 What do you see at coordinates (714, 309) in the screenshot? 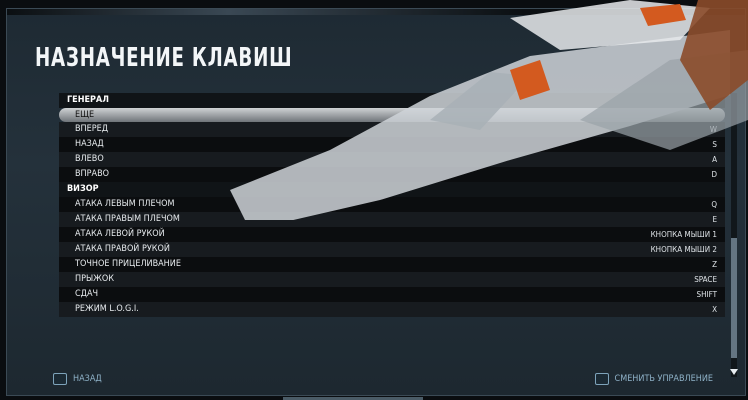
I see `binding-key: X` at bounding box center [714, 309].